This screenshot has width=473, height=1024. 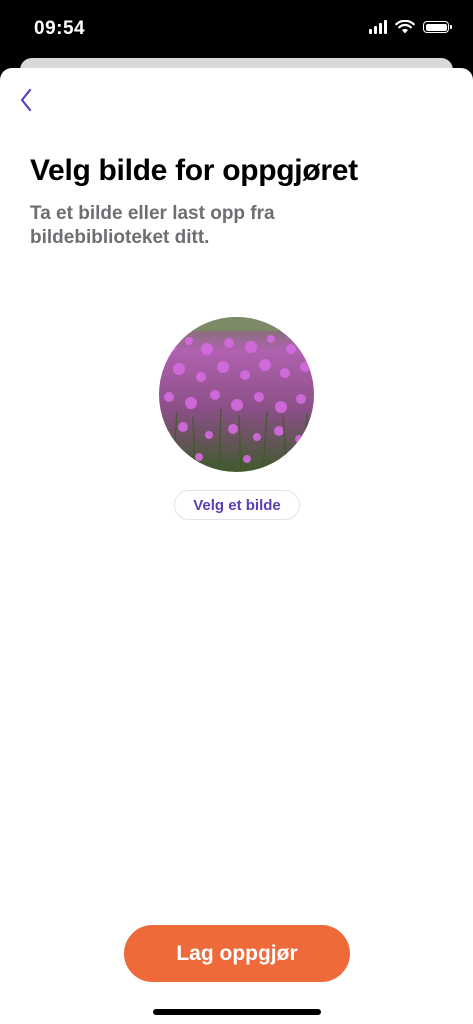 I want to click on home-indicator, so click(x=237, y=1012).